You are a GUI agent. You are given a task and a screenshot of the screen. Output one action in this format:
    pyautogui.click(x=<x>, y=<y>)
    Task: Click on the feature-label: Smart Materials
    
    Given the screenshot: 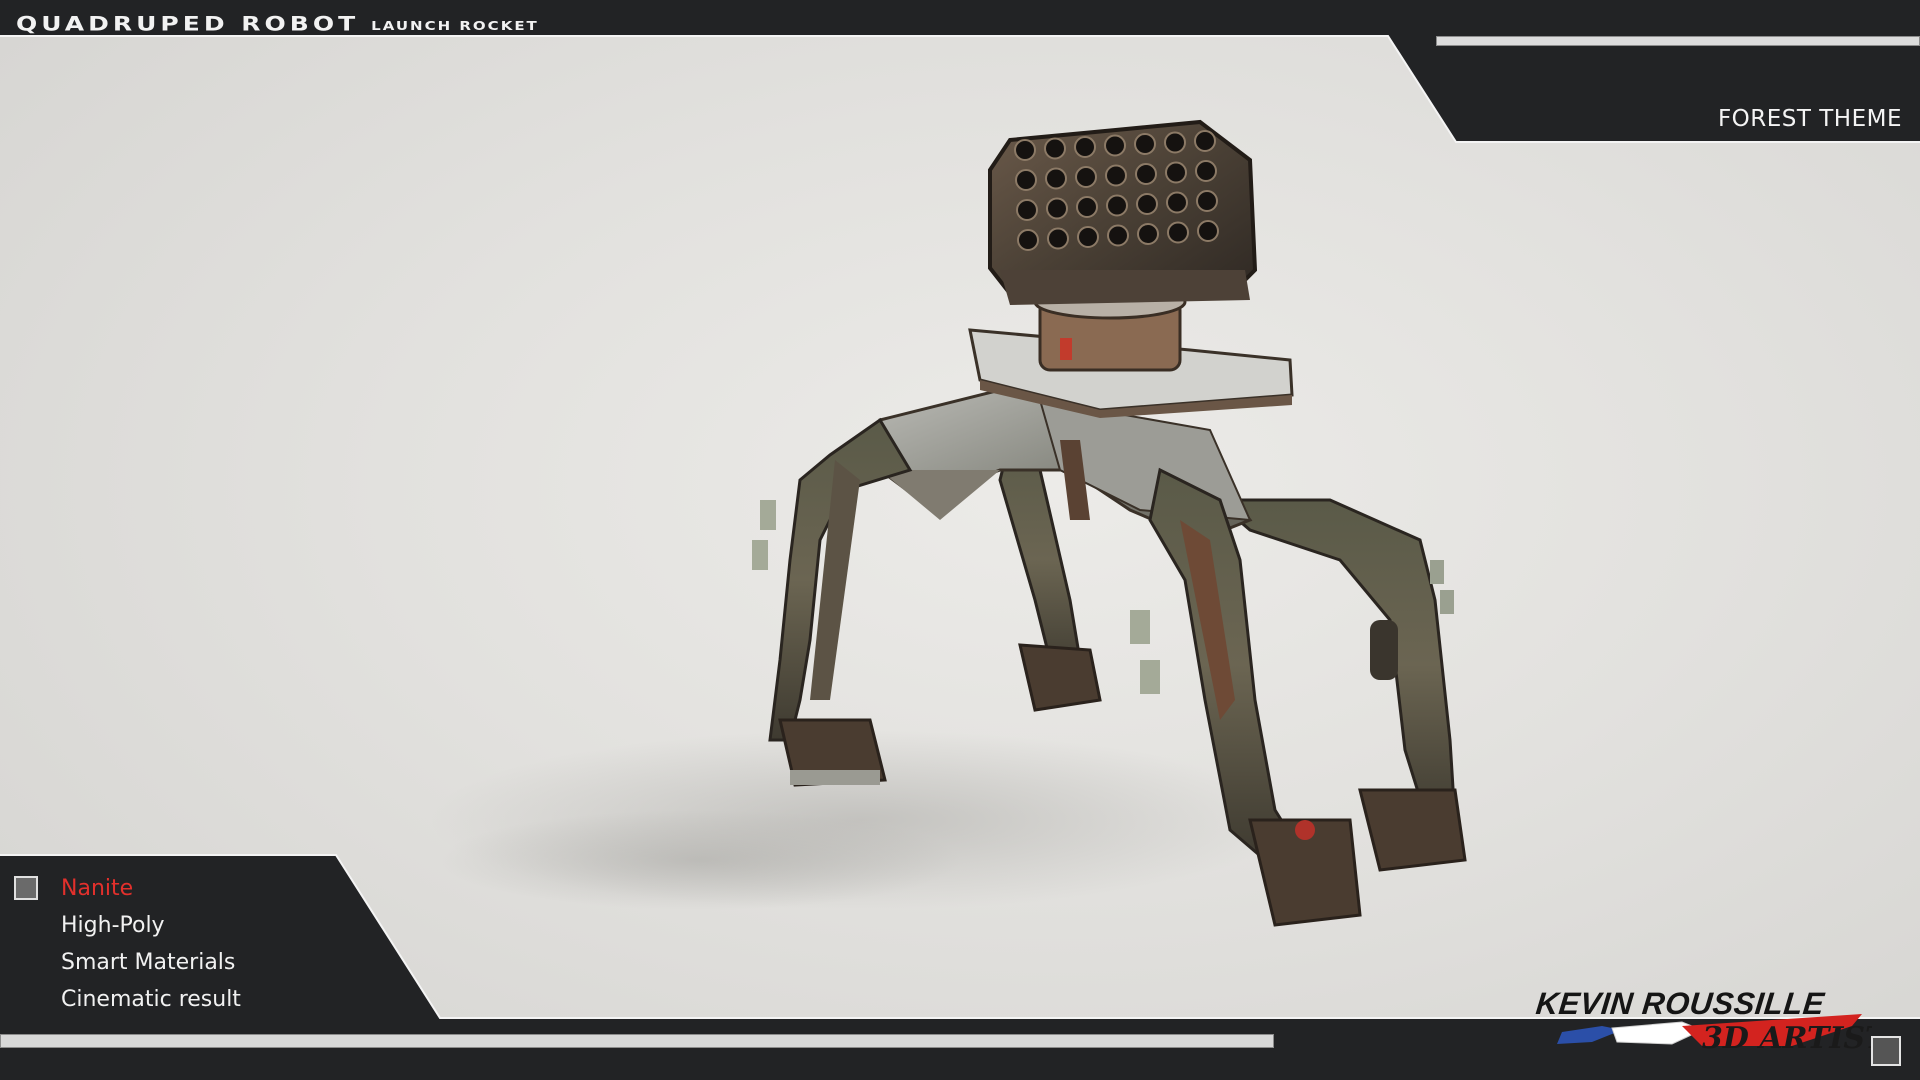 What is the action you would take?
    pyautogui.click(x=148, y=962)
    